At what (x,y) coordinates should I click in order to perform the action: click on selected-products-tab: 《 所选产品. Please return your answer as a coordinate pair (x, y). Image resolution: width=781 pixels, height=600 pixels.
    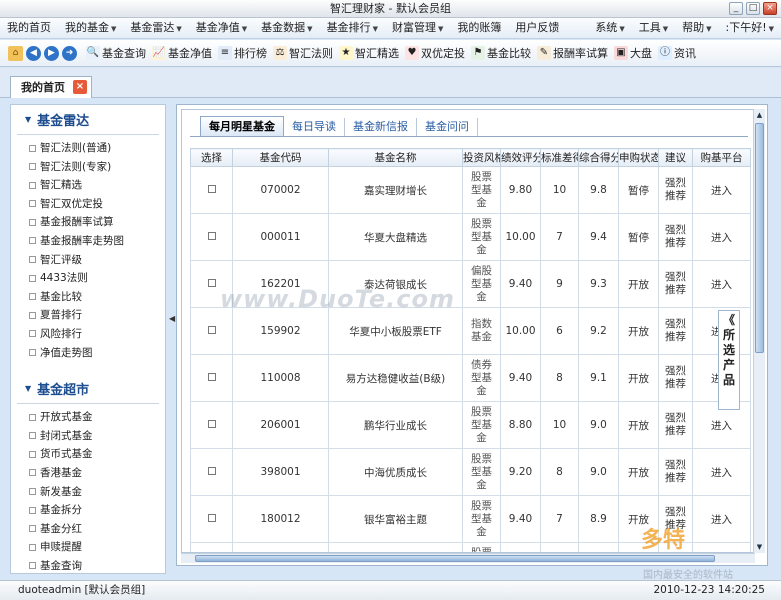
    Looking at the image, I should click on (729, 360).